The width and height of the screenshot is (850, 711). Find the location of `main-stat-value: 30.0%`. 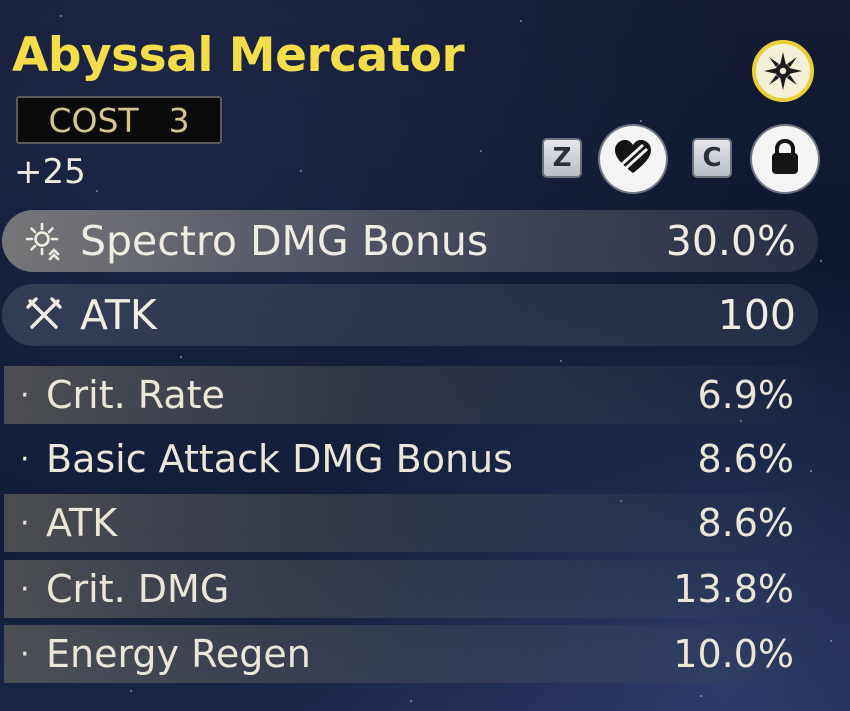

main-stat-value: 30.0% is located at coordinates (730, 241).